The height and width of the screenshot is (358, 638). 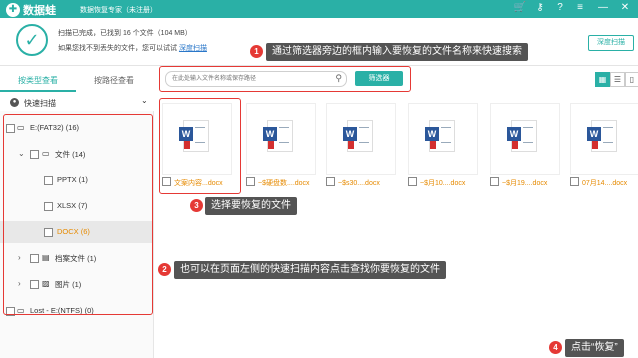 What do you see at coordinates (193, 48) in the screenshot?
I see `deep-scan-link: 深度扫描` at bounding box center [193, 48].